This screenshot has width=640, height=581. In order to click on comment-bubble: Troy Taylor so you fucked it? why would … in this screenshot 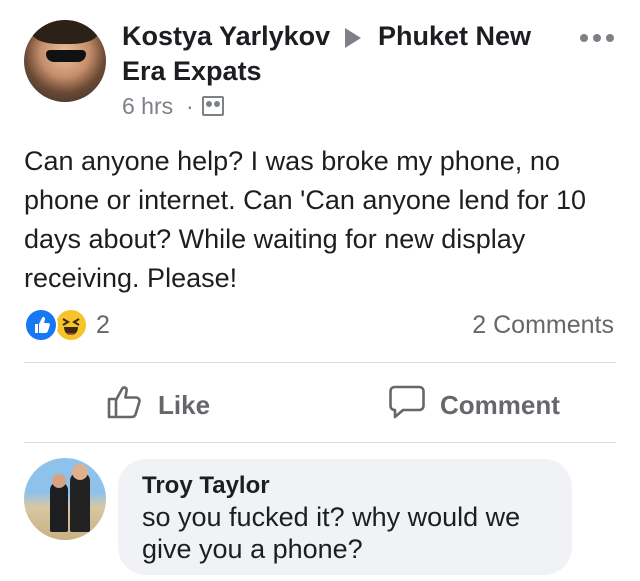, I will do `click(345, 517)`.